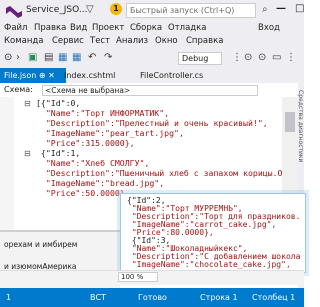 This screenshot has height=307, width=320. What do you see at coordinates (299, 8) in the screenshot?
I see `maximize-button: □` at bounding box center [299, 8].